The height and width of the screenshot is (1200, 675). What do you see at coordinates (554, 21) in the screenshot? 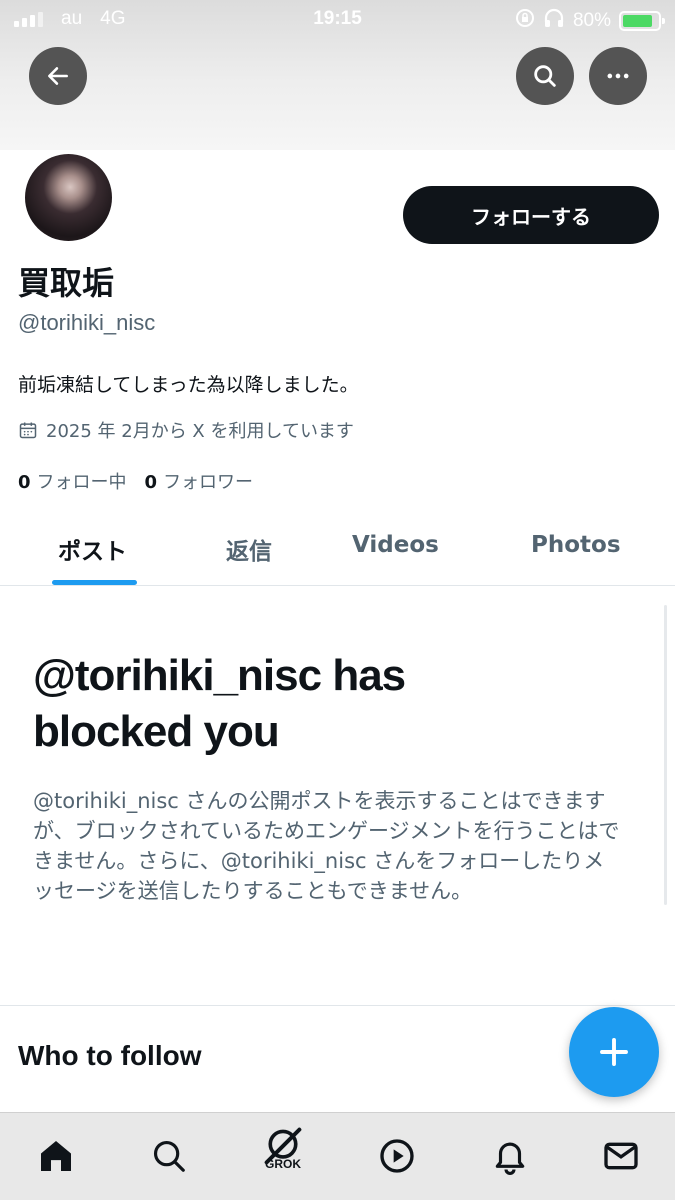
I see `headphones-icon` at bounding box center [554, 21].